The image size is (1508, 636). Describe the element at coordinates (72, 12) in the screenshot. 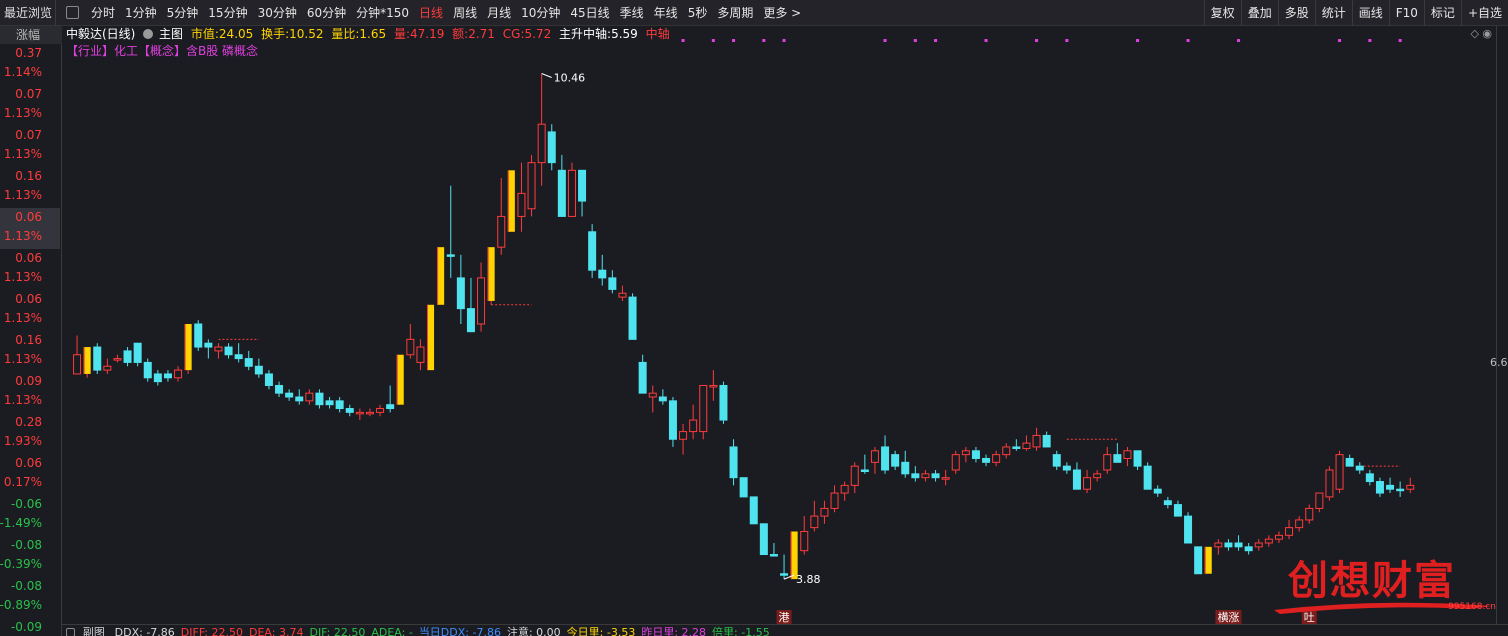

I see `period-toggle-icon` at that location.